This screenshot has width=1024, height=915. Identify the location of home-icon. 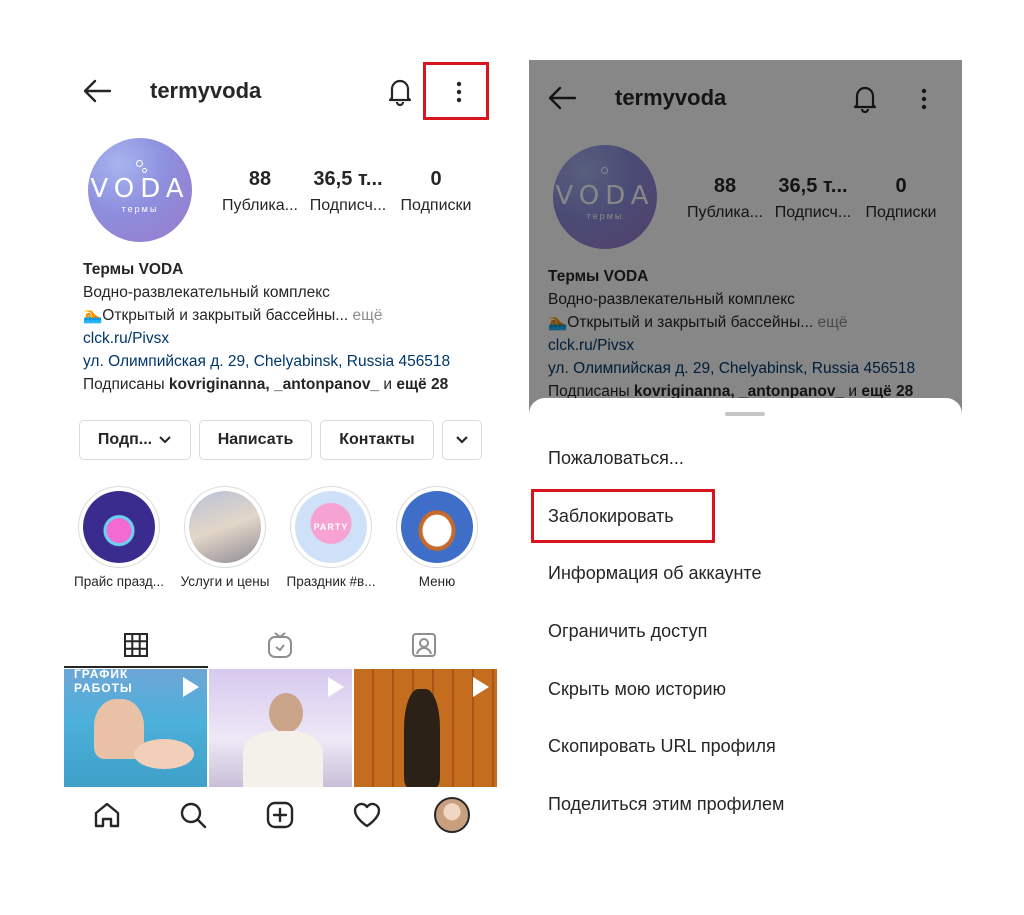
(107, 815).